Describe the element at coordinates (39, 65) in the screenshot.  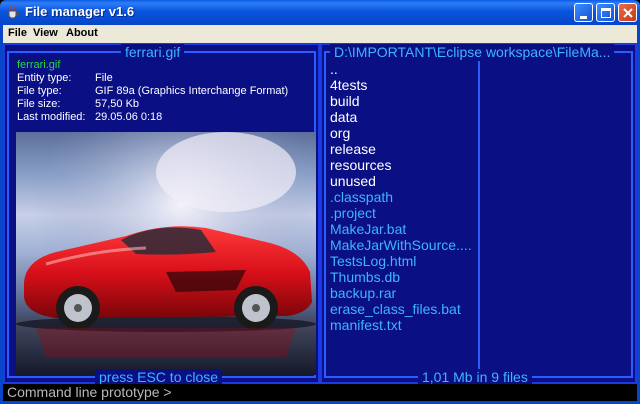
I see `file-name: ferrari.gif` at that location.